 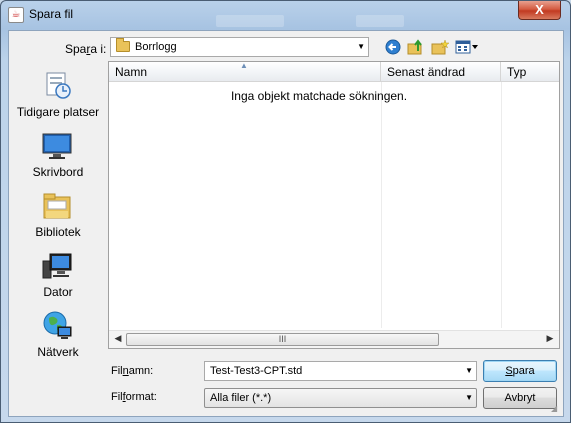 I want to click on horizontal-scrollbar: ◀ III ▶, so click(x=334, y=339).